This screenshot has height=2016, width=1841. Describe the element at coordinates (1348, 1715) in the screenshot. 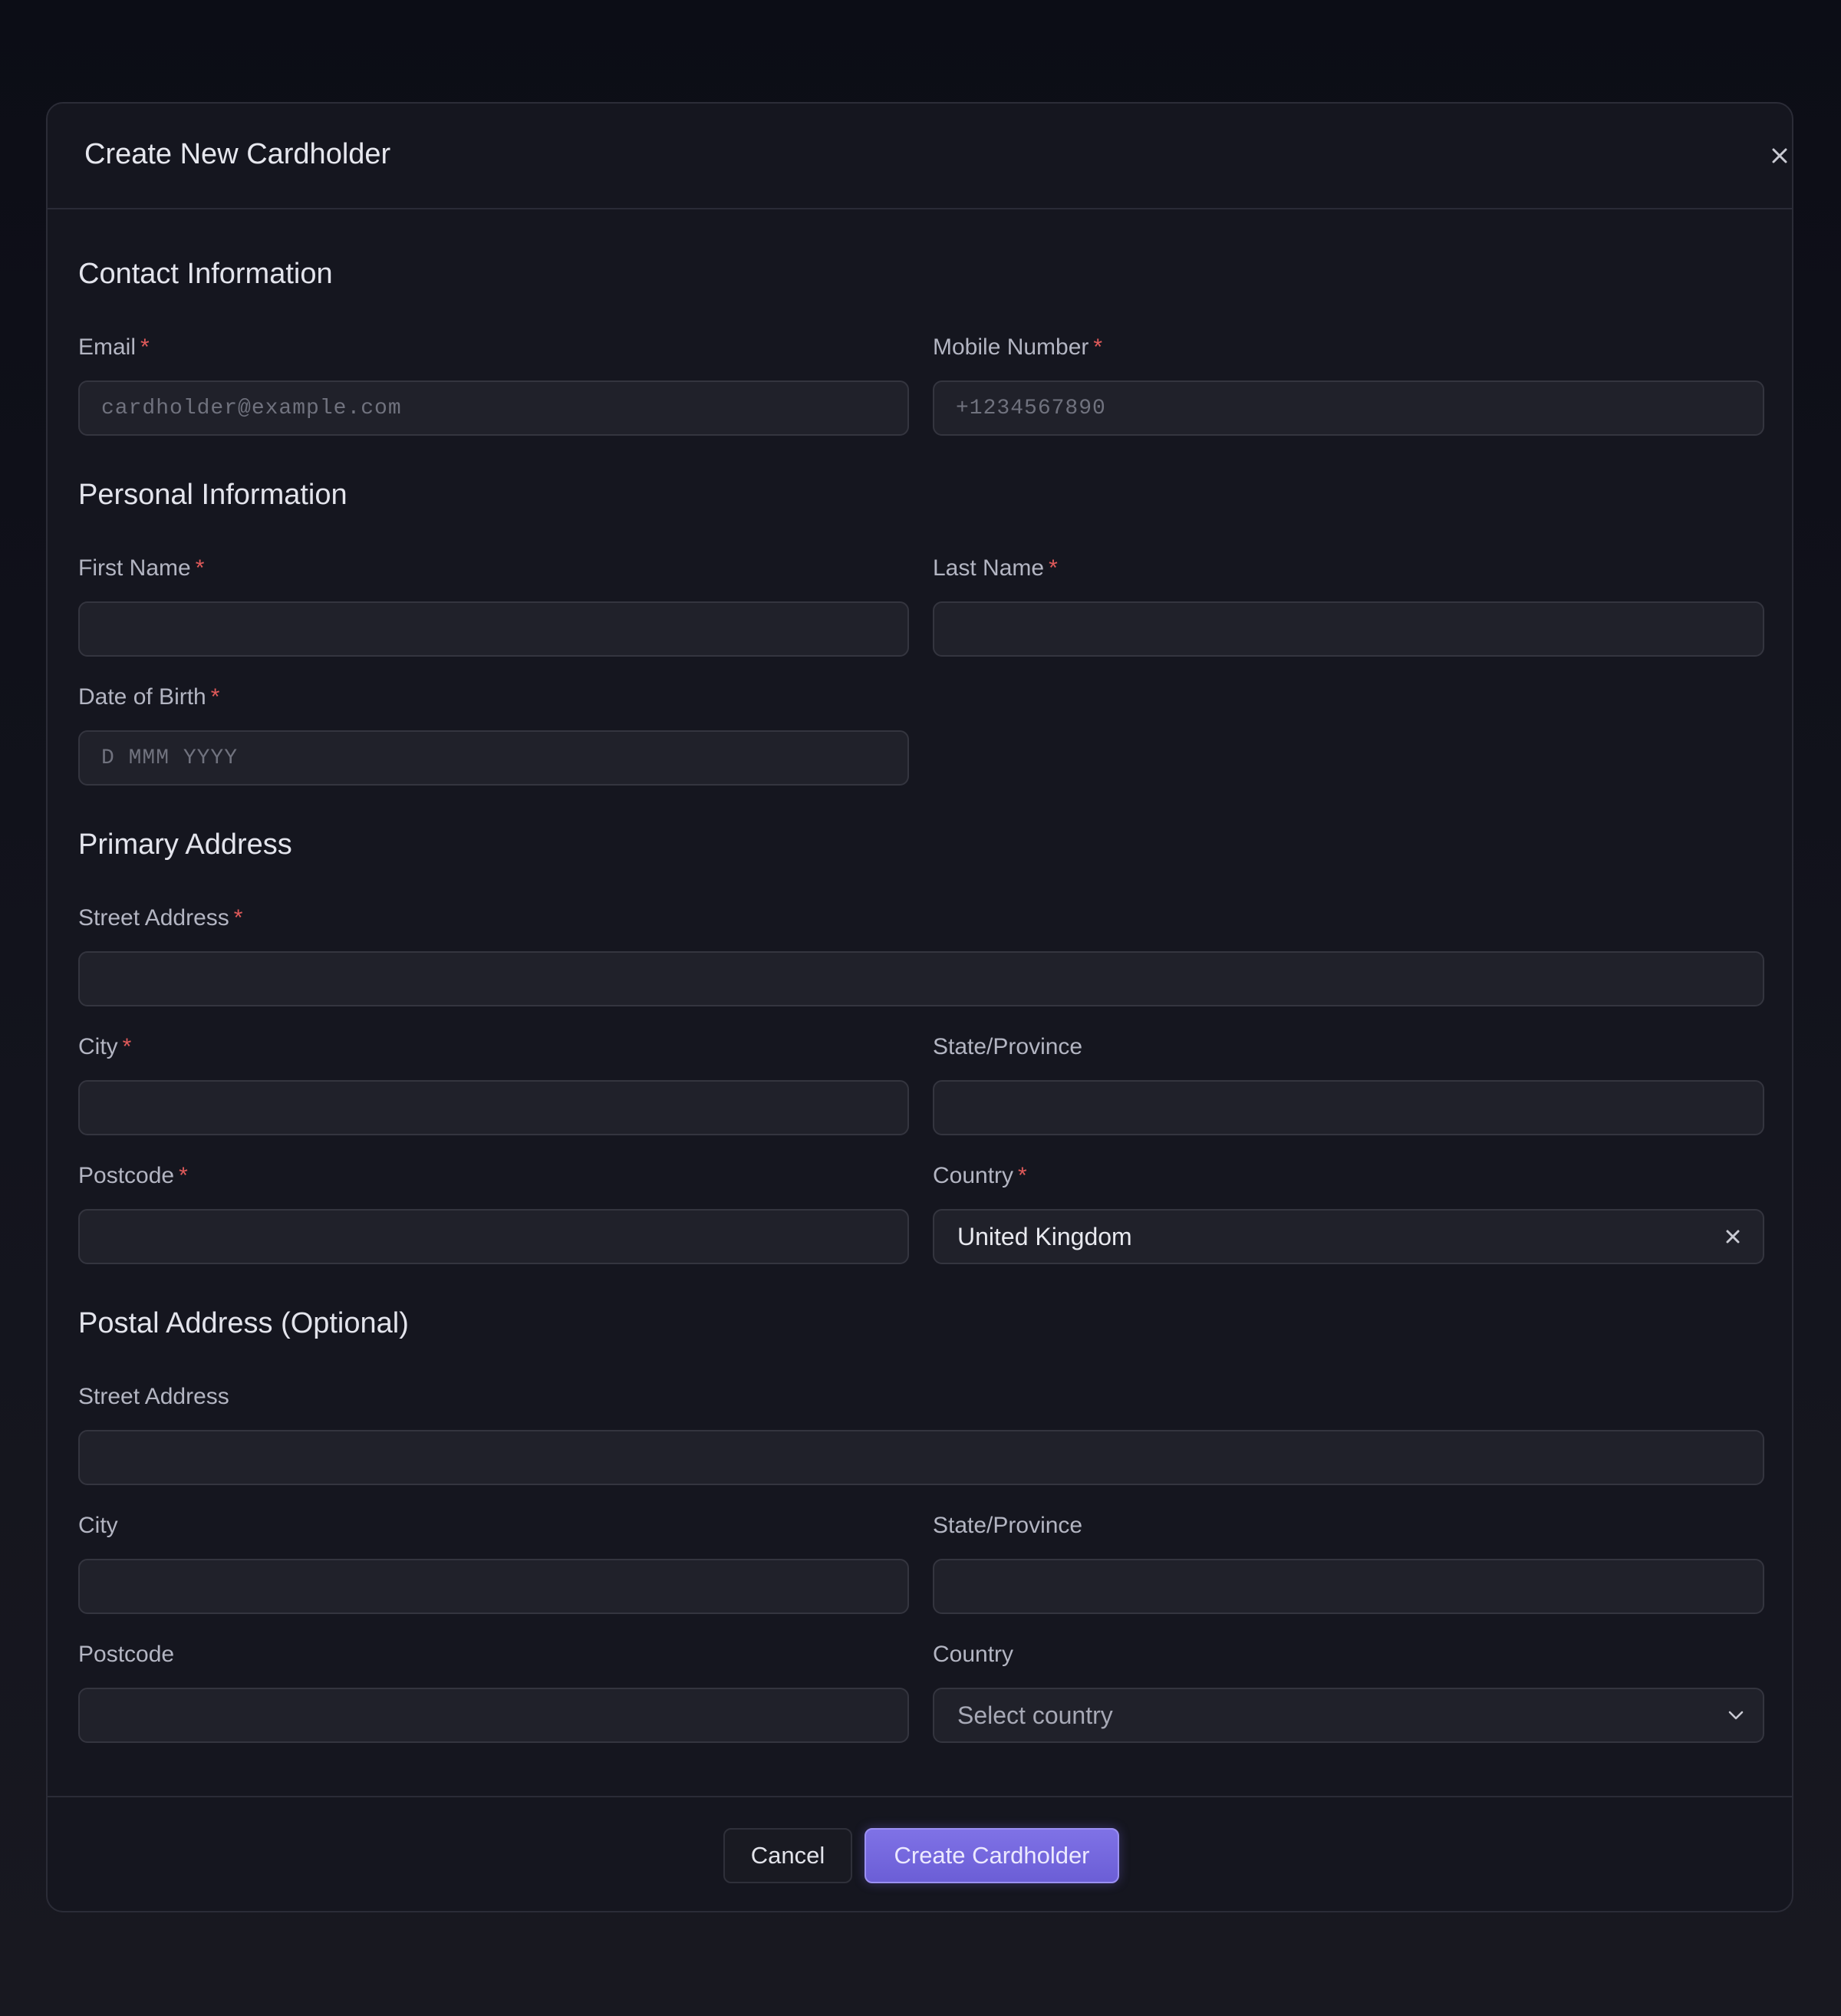

I see `postal-country-select: Select country` at that location.